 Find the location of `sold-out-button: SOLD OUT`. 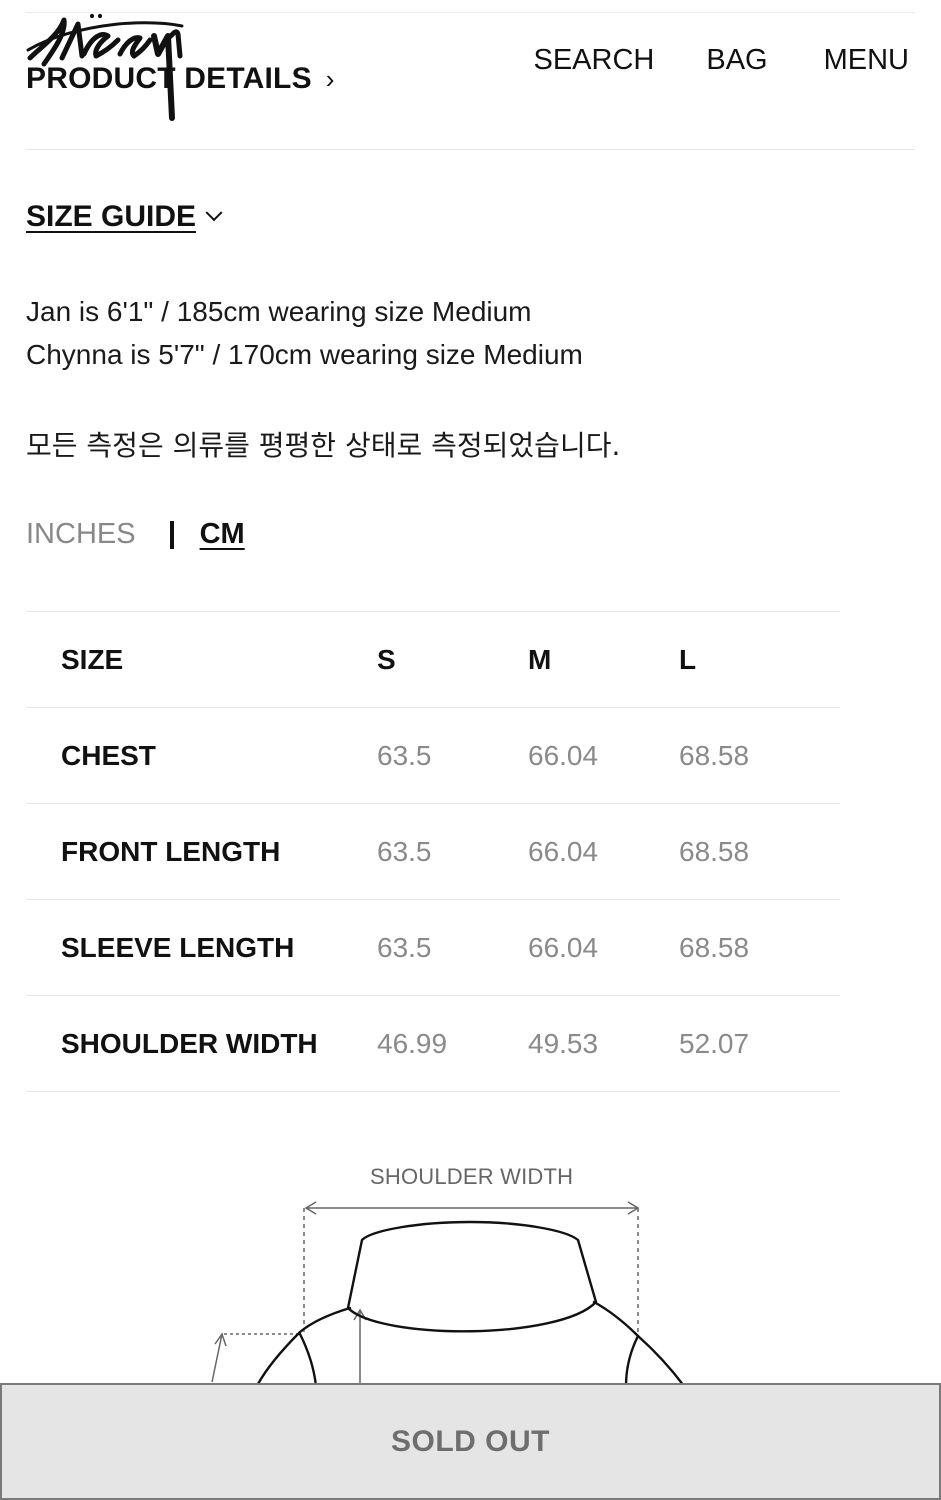

sold-out-button: SOLD OUT is located at coordinates (470, 1441).